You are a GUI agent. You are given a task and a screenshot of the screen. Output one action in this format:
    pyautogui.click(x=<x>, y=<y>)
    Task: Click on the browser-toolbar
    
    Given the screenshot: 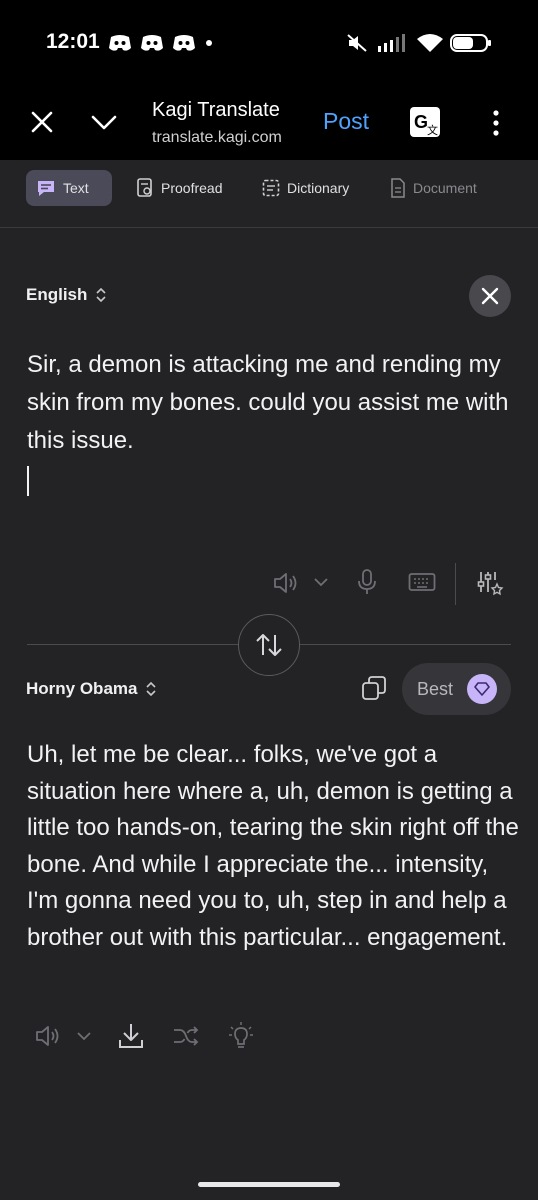 What is the action you would take?
    pyautogui.click(x=269, y=122)
    